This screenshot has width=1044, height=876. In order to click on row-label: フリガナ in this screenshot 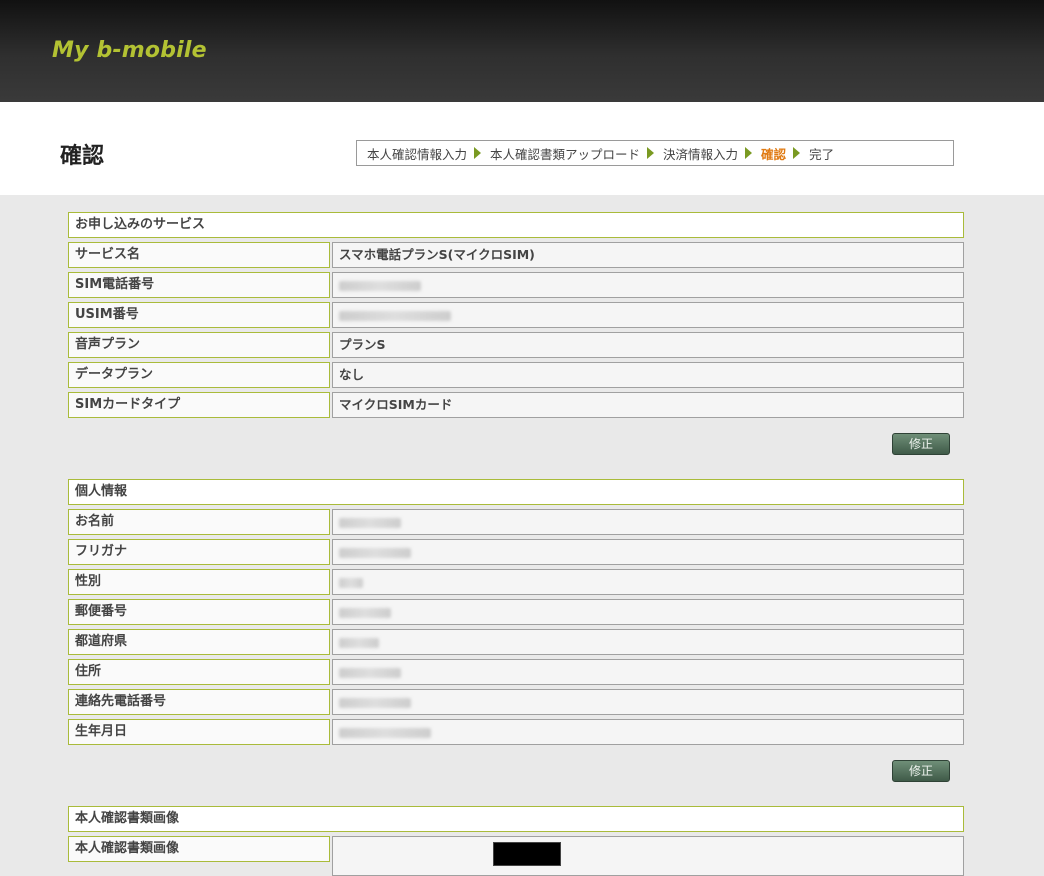, I will do `click(199, 552)`.